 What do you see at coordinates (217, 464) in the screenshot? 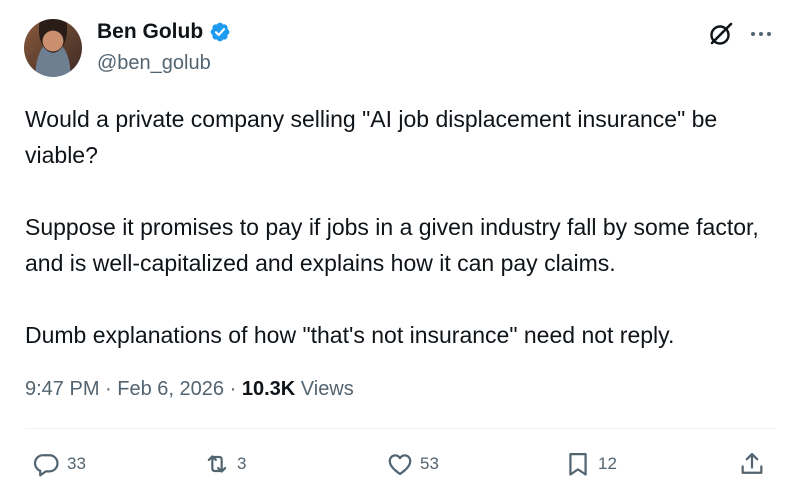
I see `repost-icon` at bounding box center [217, 464].